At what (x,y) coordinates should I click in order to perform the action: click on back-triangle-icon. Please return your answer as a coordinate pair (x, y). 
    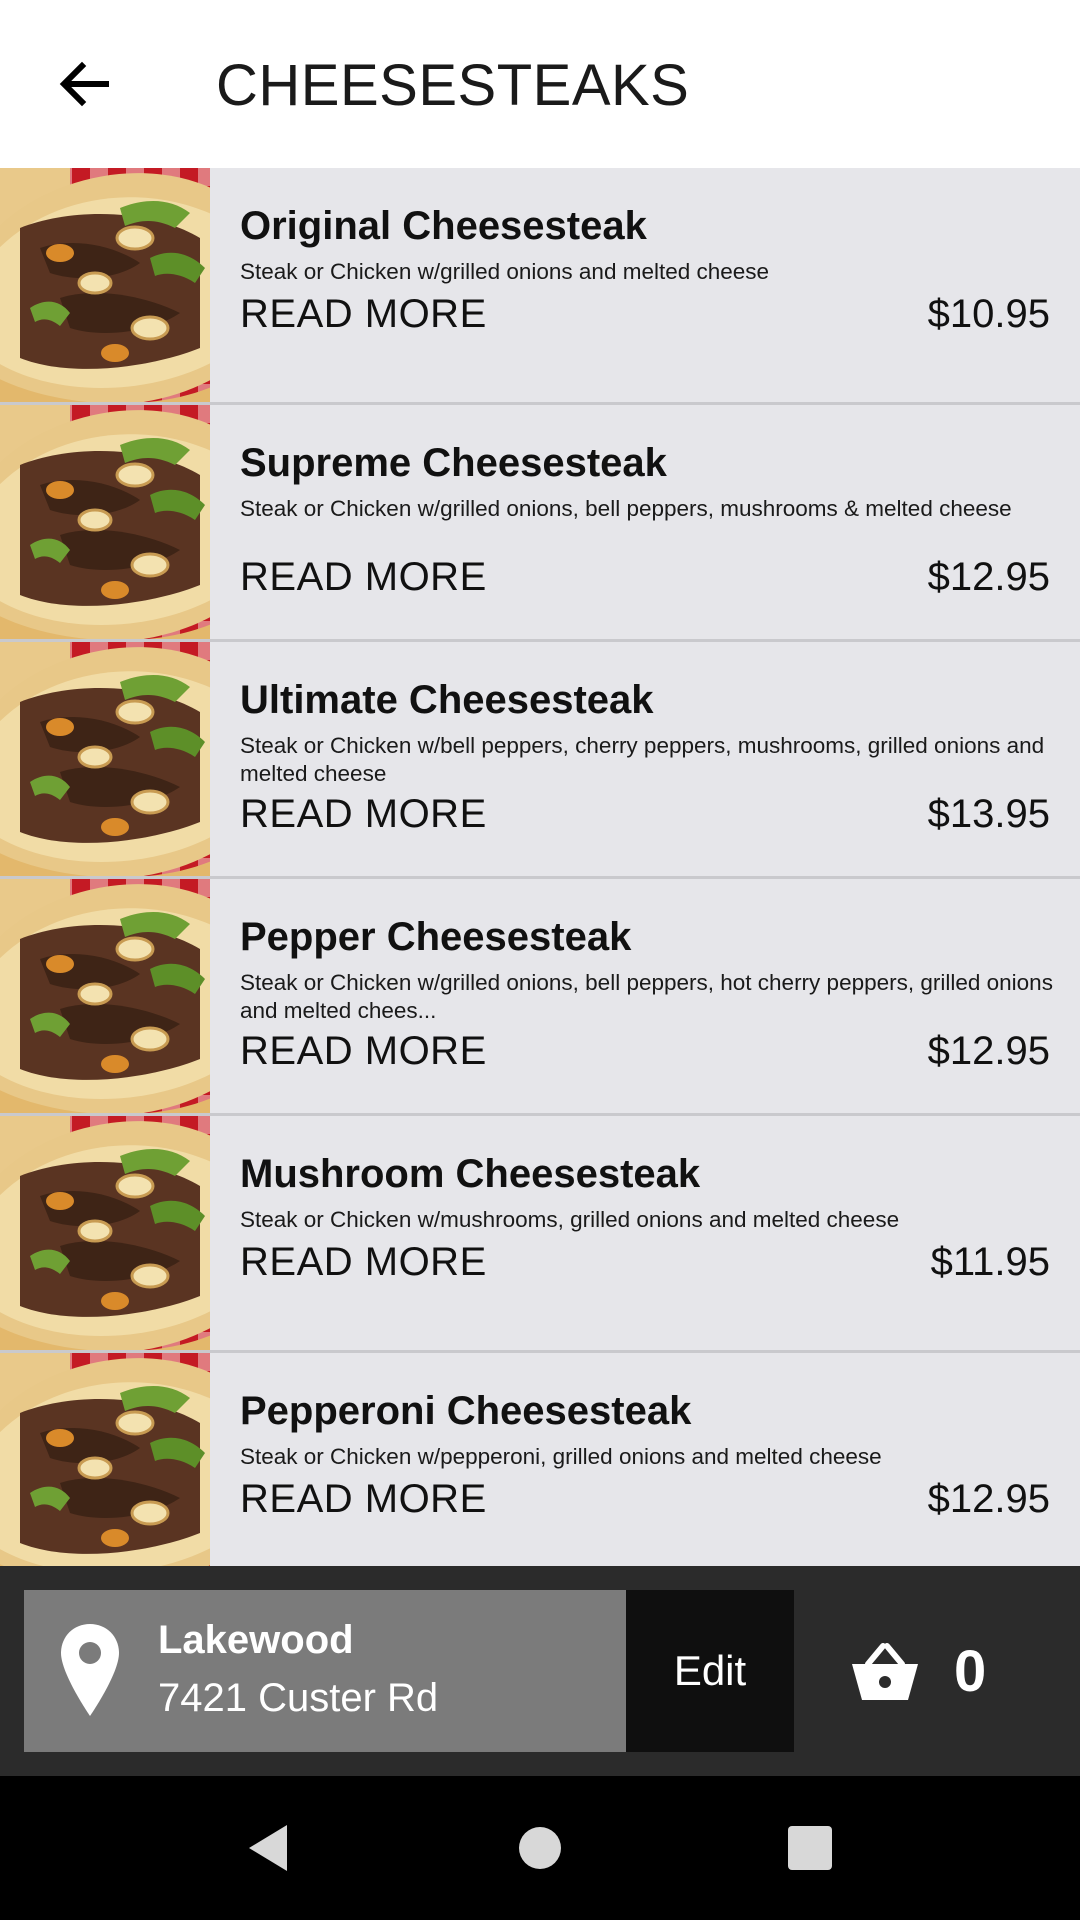
    Looking at the image, I should click on (268, 1848).